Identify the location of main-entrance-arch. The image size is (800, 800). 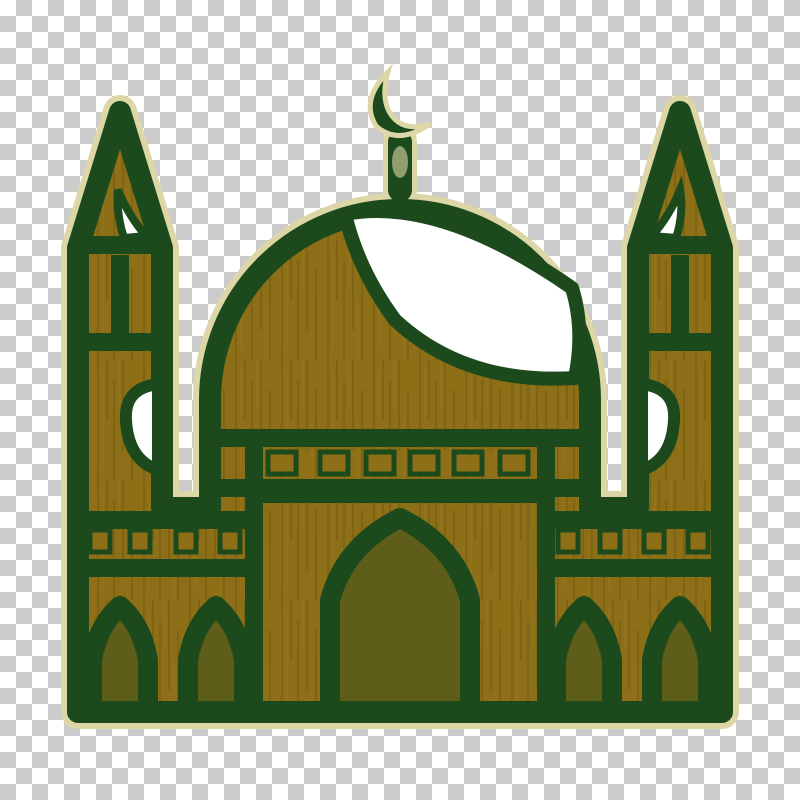
(400, 615).